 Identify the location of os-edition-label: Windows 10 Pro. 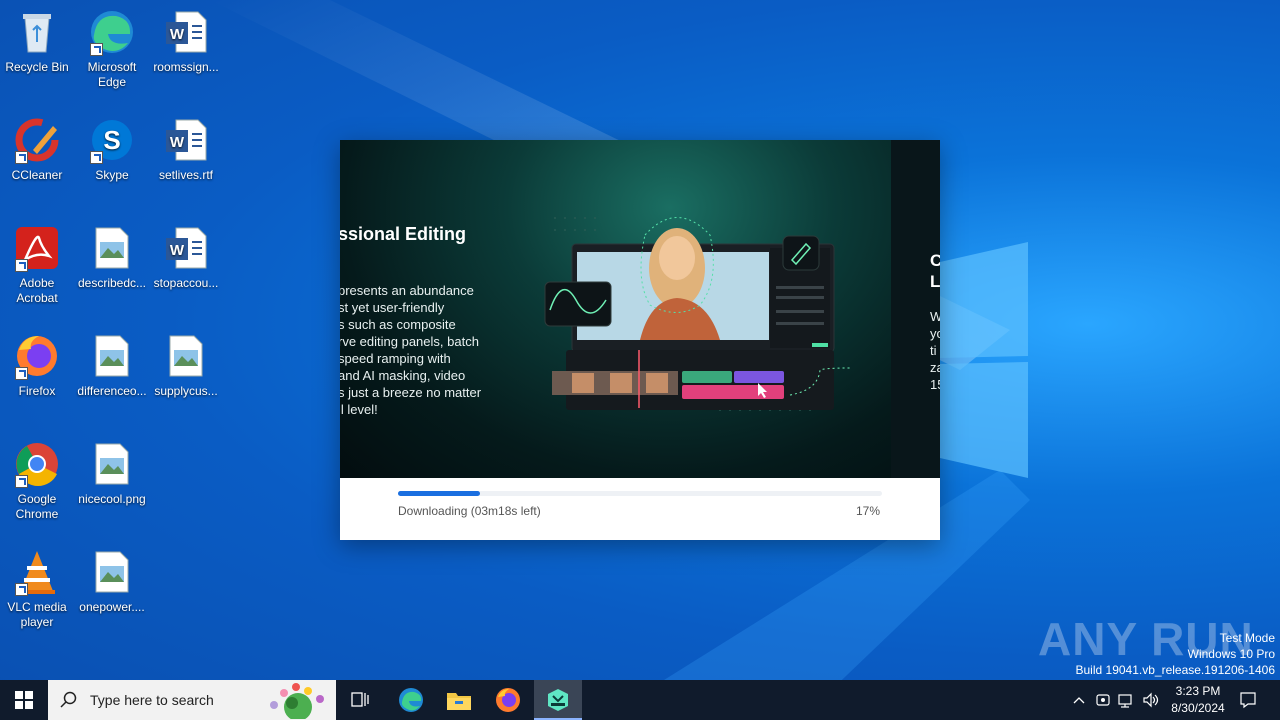
(1231, 654).